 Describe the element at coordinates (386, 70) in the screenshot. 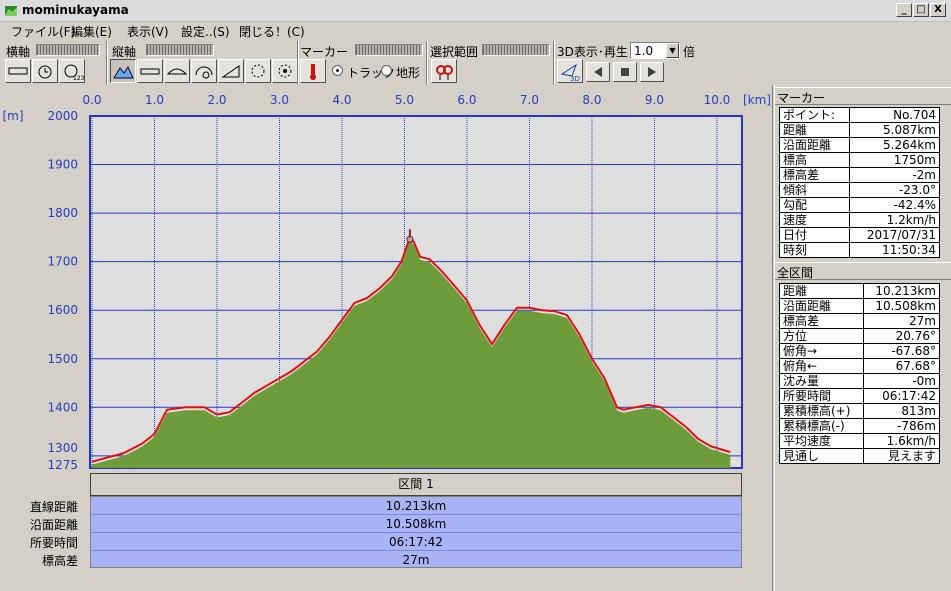

I see `terrain-radio` at that location.